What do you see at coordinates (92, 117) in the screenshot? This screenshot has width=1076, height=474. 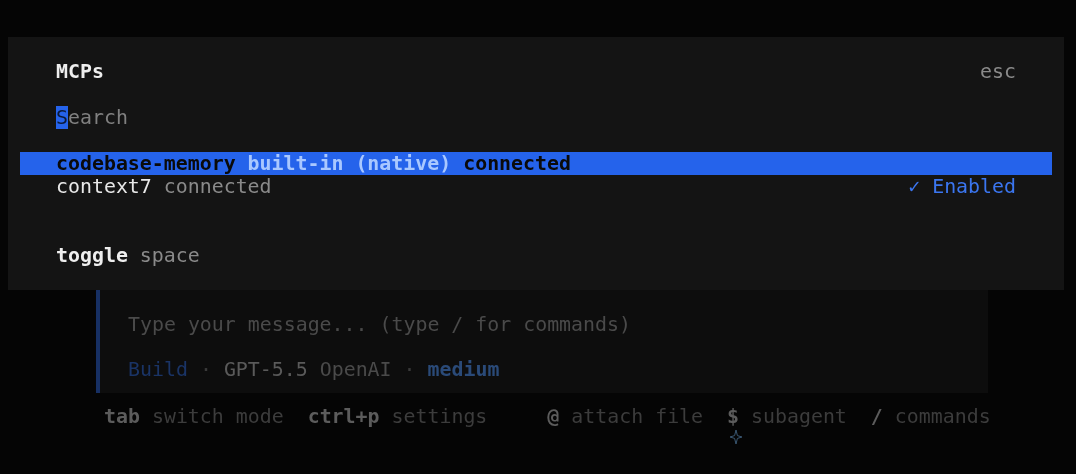 I see `search-field: Search` at bounding box center [92, 117].